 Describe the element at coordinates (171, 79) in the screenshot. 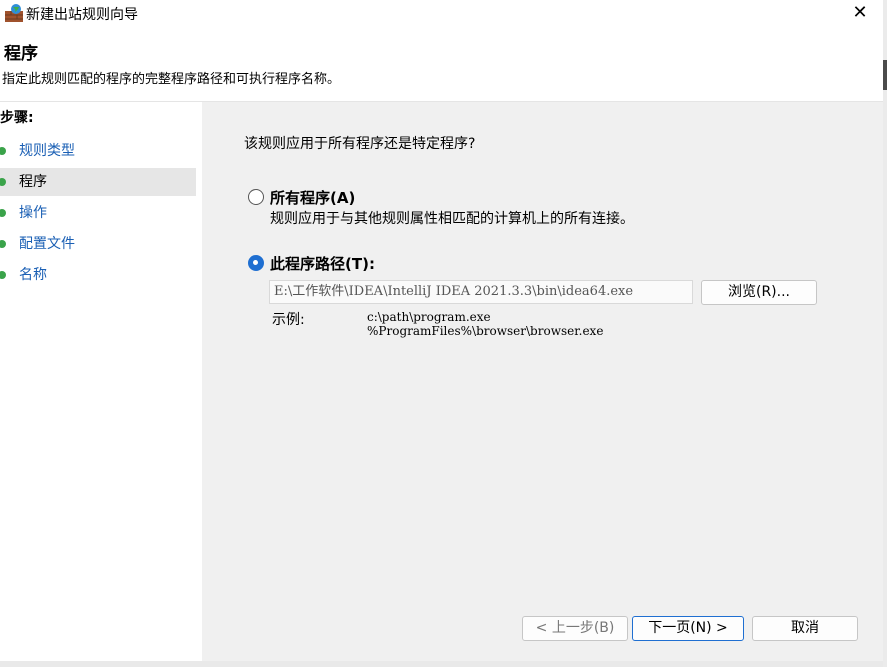

I see `page-description: 指定此规则匹配的程序的完整程序路径和可执行程序名称。` at that location.